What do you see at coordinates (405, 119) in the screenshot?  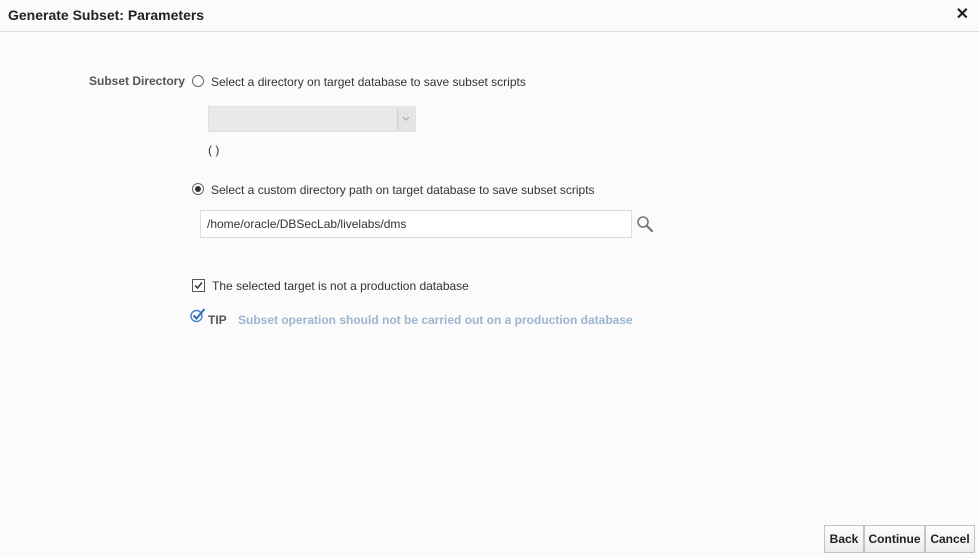 I see `chevron-down-icon` at bounding box center [405, 119].